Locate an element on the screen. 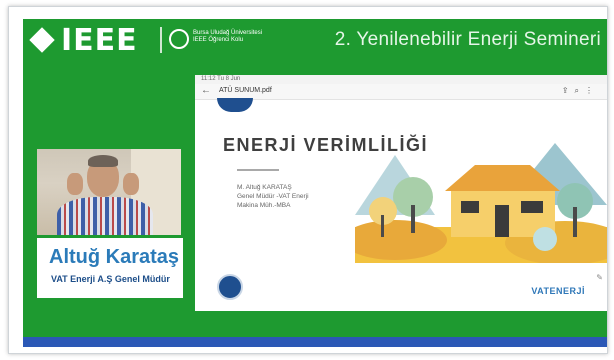 This screenshot has width=614, height=360. slide-author-title: Genel Müdür -VAT Enerji is located at coordinates (273, 196).